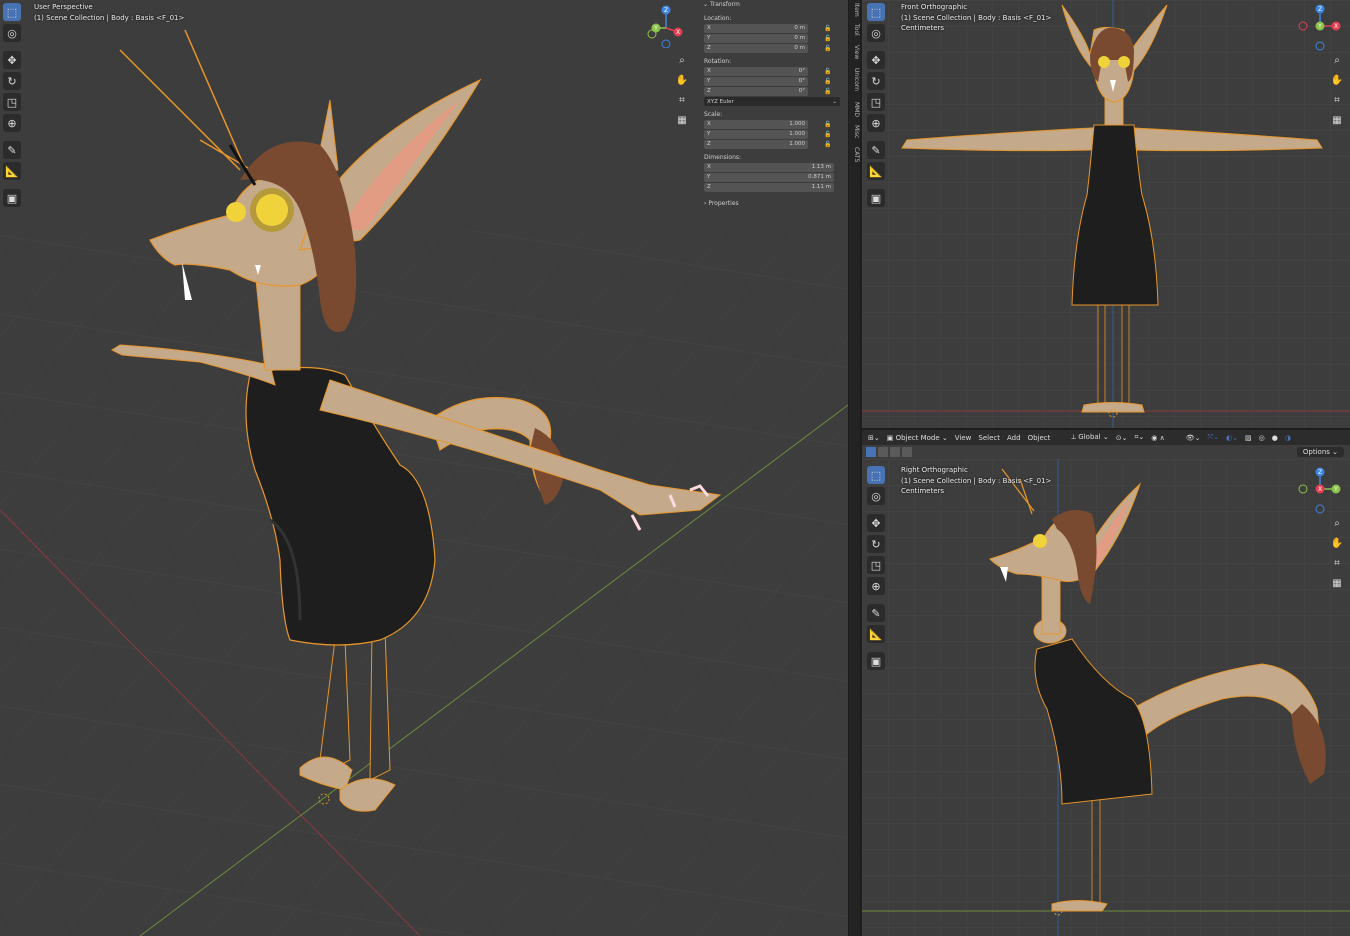 The width and height of the screenshot is (1350, 936). I want to click on gizmo-toggle-icon: ⤧⌄, so click(1213, 437).